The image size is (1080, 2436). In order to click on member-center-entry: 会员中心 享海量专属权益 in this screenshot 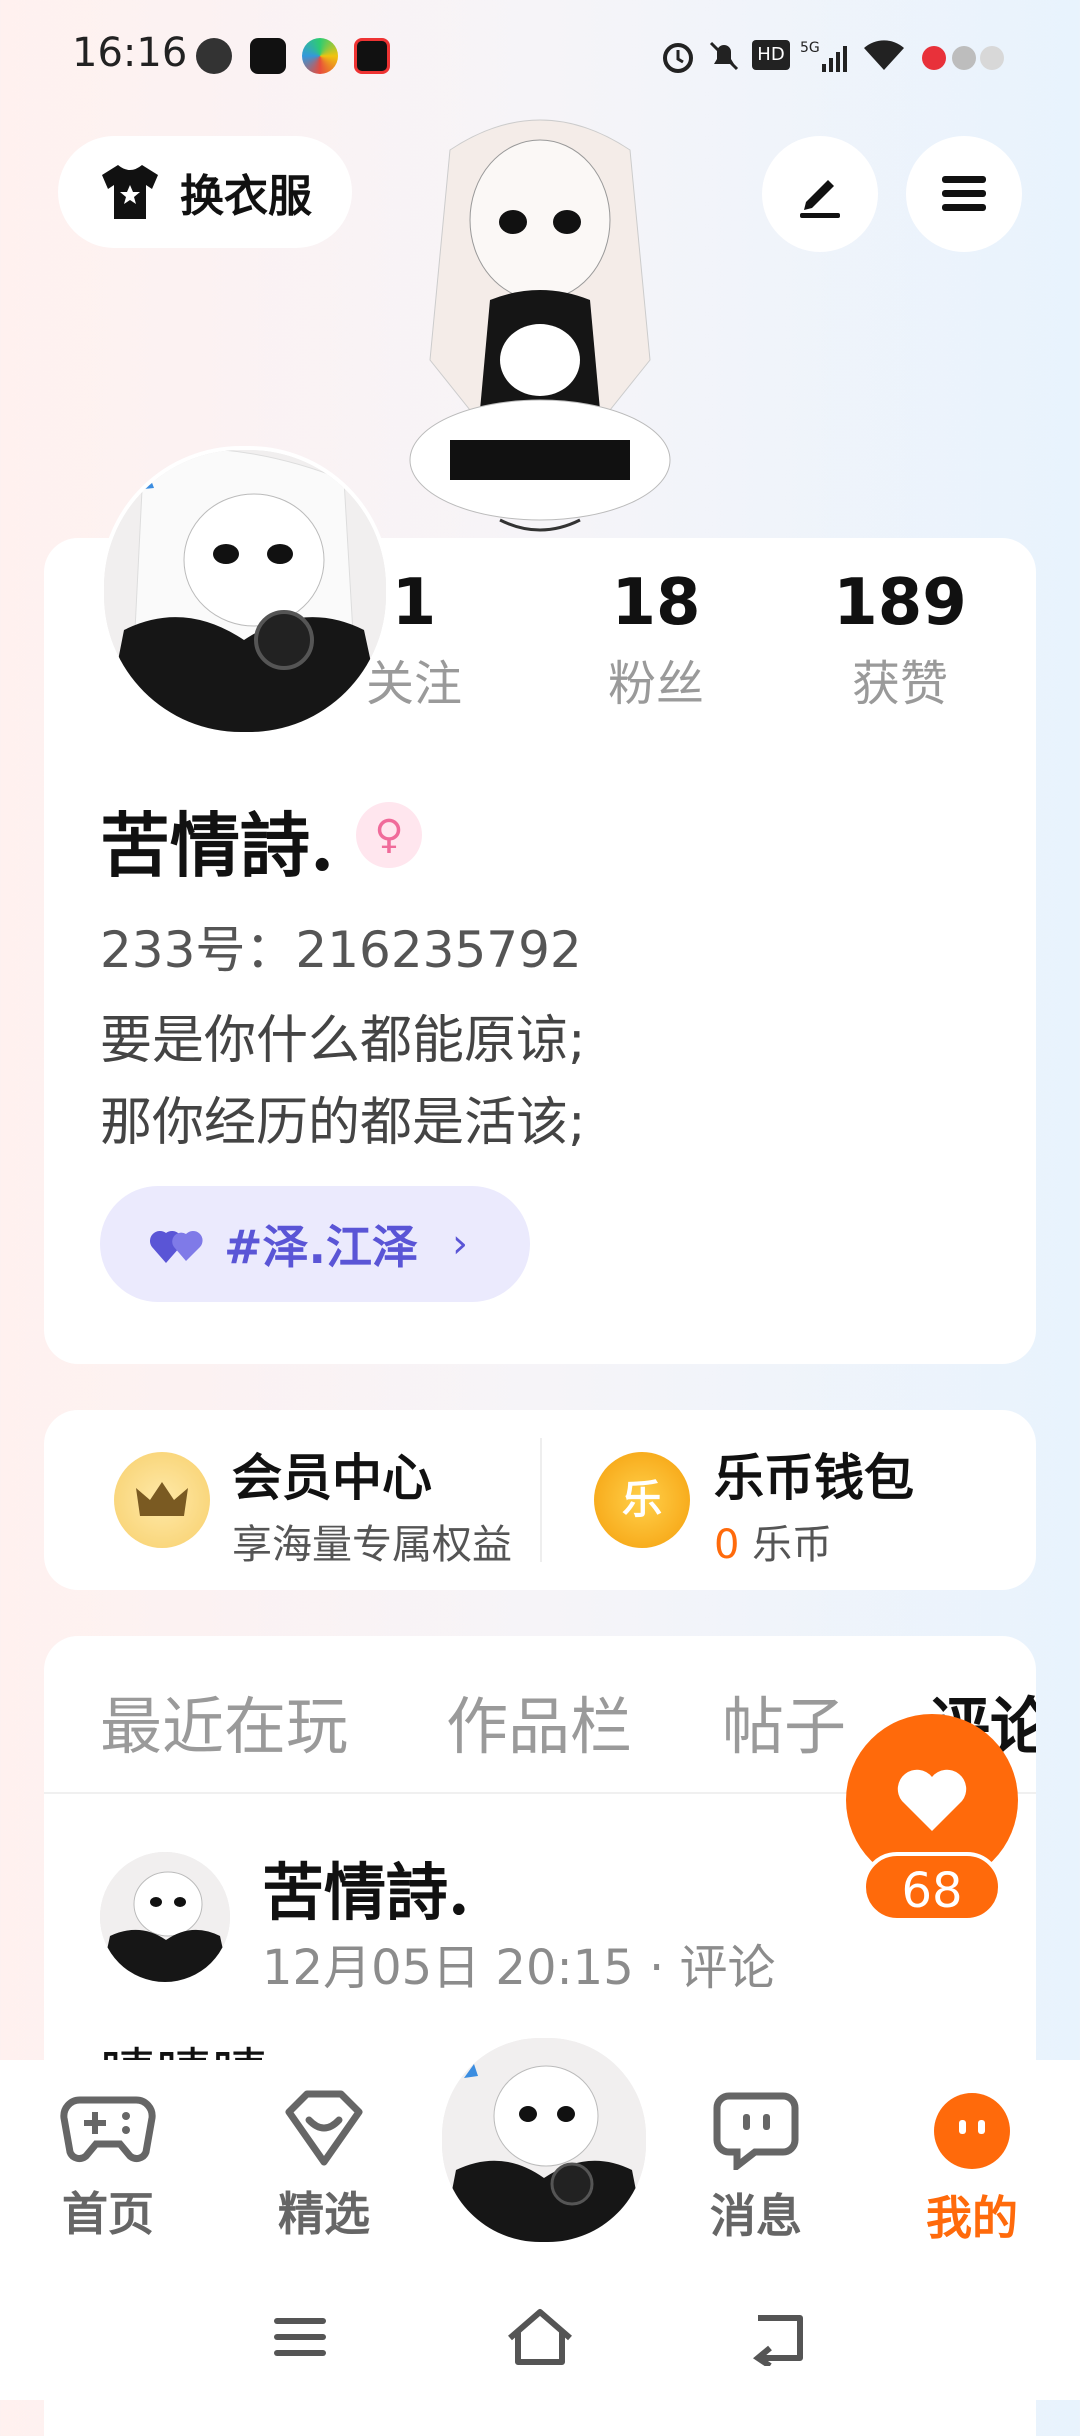, I will do `click(292, 1500)`.